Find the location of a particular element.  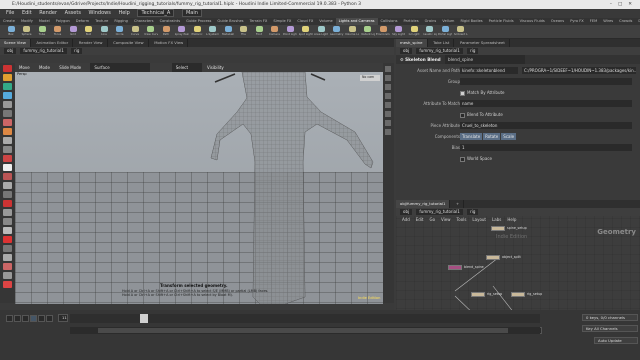

range-handle is located at coordinates (303, 330).